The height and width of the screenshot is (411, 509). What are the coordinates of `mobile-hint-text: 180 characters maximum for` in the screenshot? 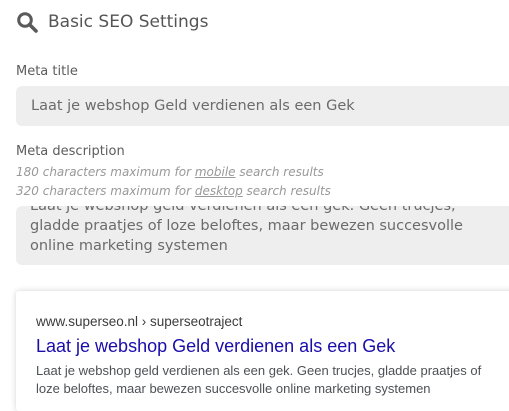 It's located at (105, 172).